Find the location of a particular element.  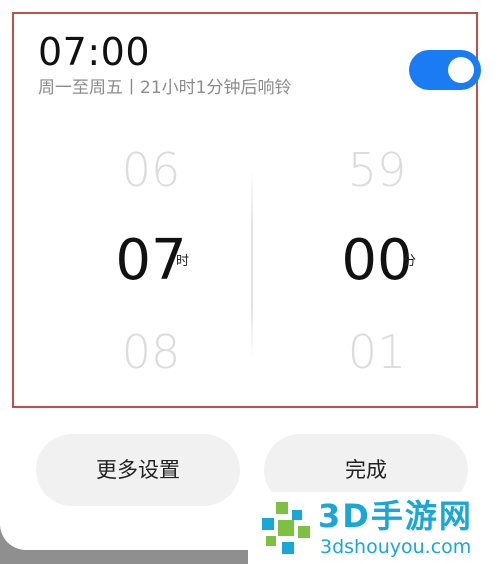

hour-option-previous: 06 is located at coordinates (151, 170).